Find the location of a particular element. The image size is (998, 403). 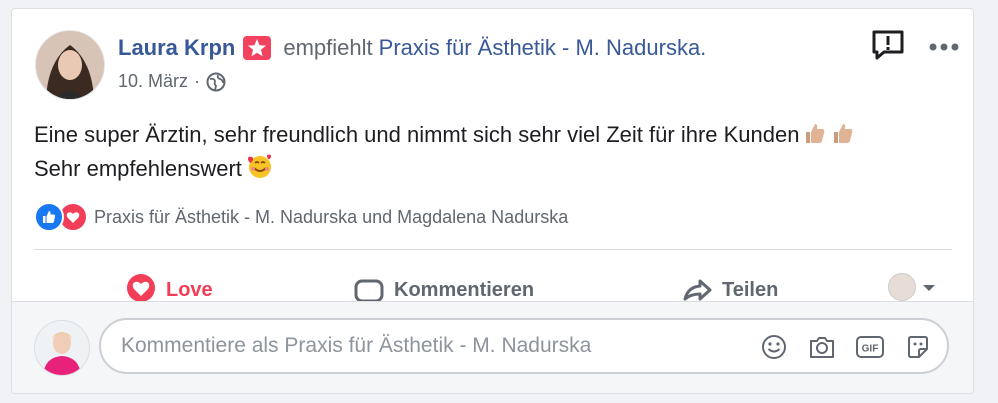

post-top-actions is located at coordinates (915, 47).